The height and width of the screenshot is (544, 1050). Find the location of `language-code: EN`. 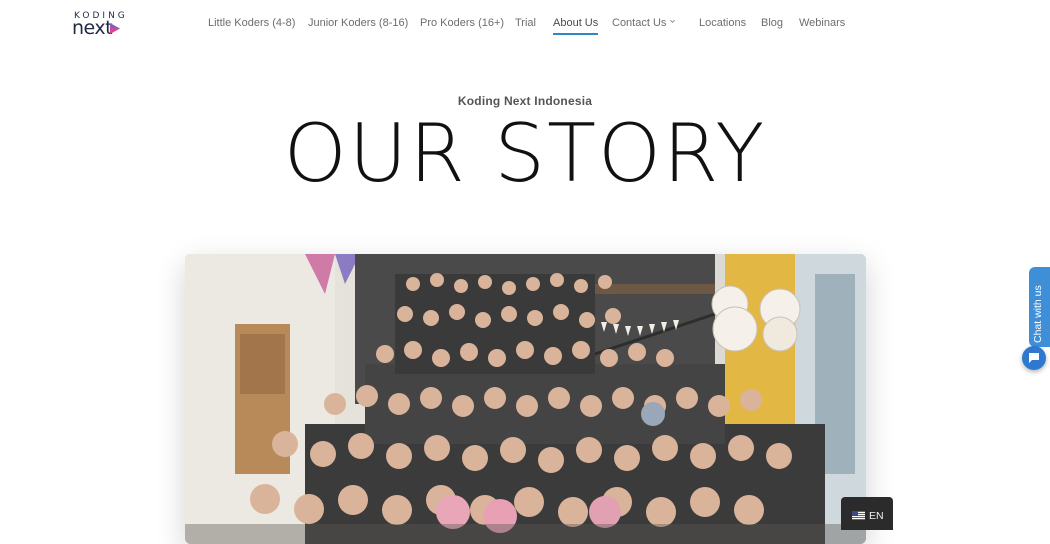

language-code: EN is located at coordinates (876, 516).